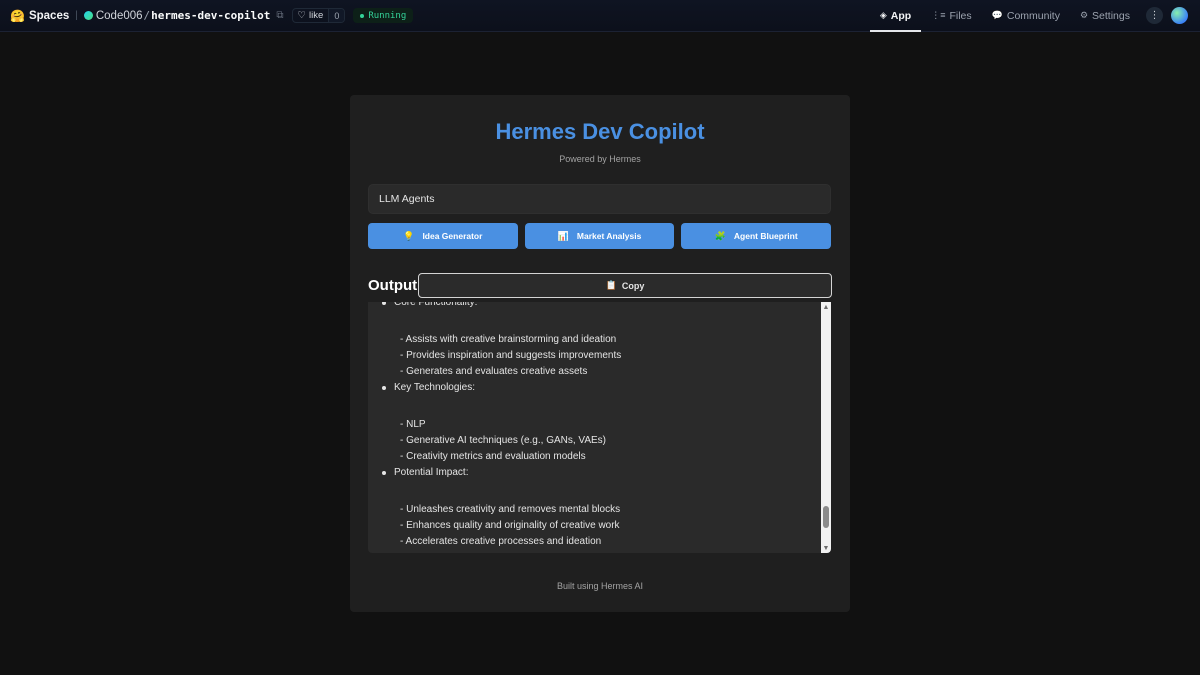 The height and width of the screenshot is (675, 1200). What do you see at coordinates (599, 199) in the screenshot?
I see `topic-input` at bounding box center [599, 199].